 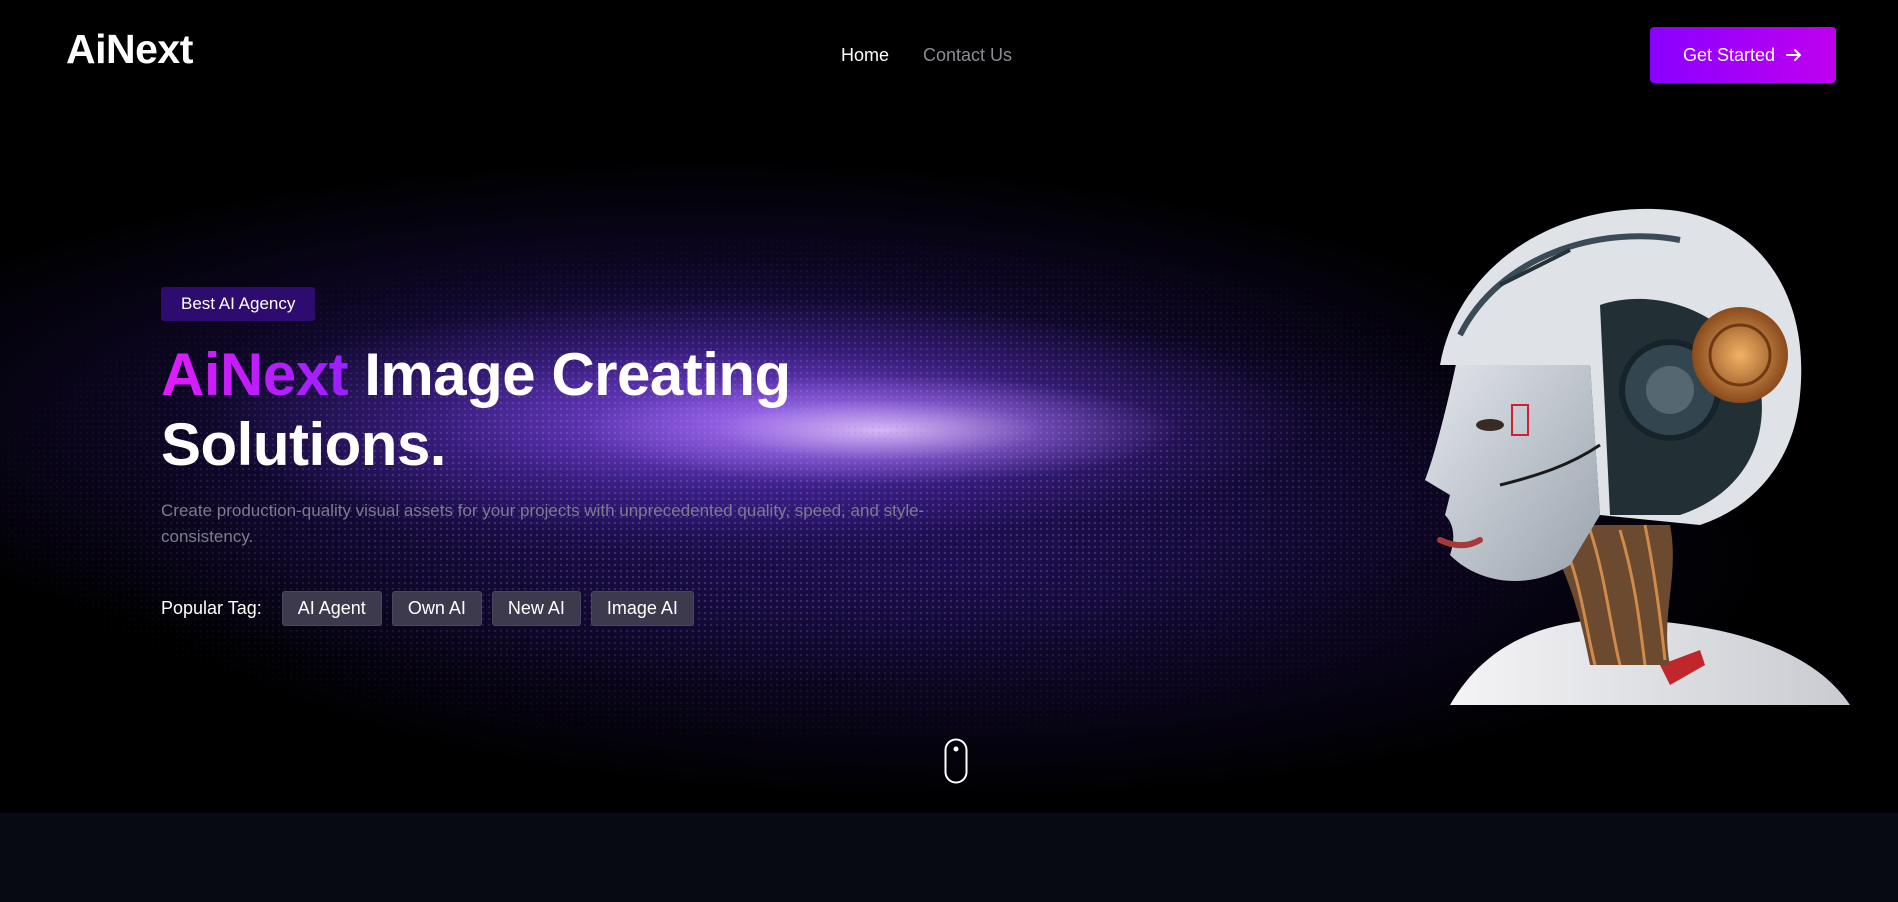 What do you see at coordinates (255, 374) in the screenshot?
I see `headline-brand: AiNext` at bounding box center [255, 374].